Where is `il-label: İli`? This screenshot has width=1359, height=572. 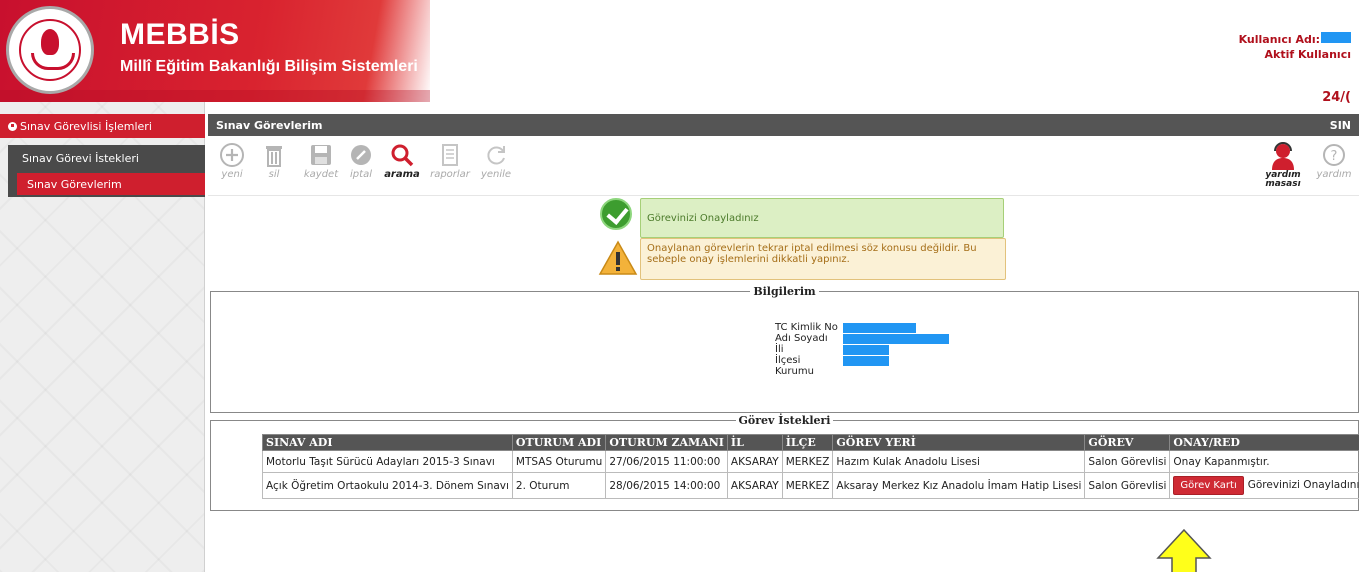 il-label: İli is located at coordinates (779, 349).